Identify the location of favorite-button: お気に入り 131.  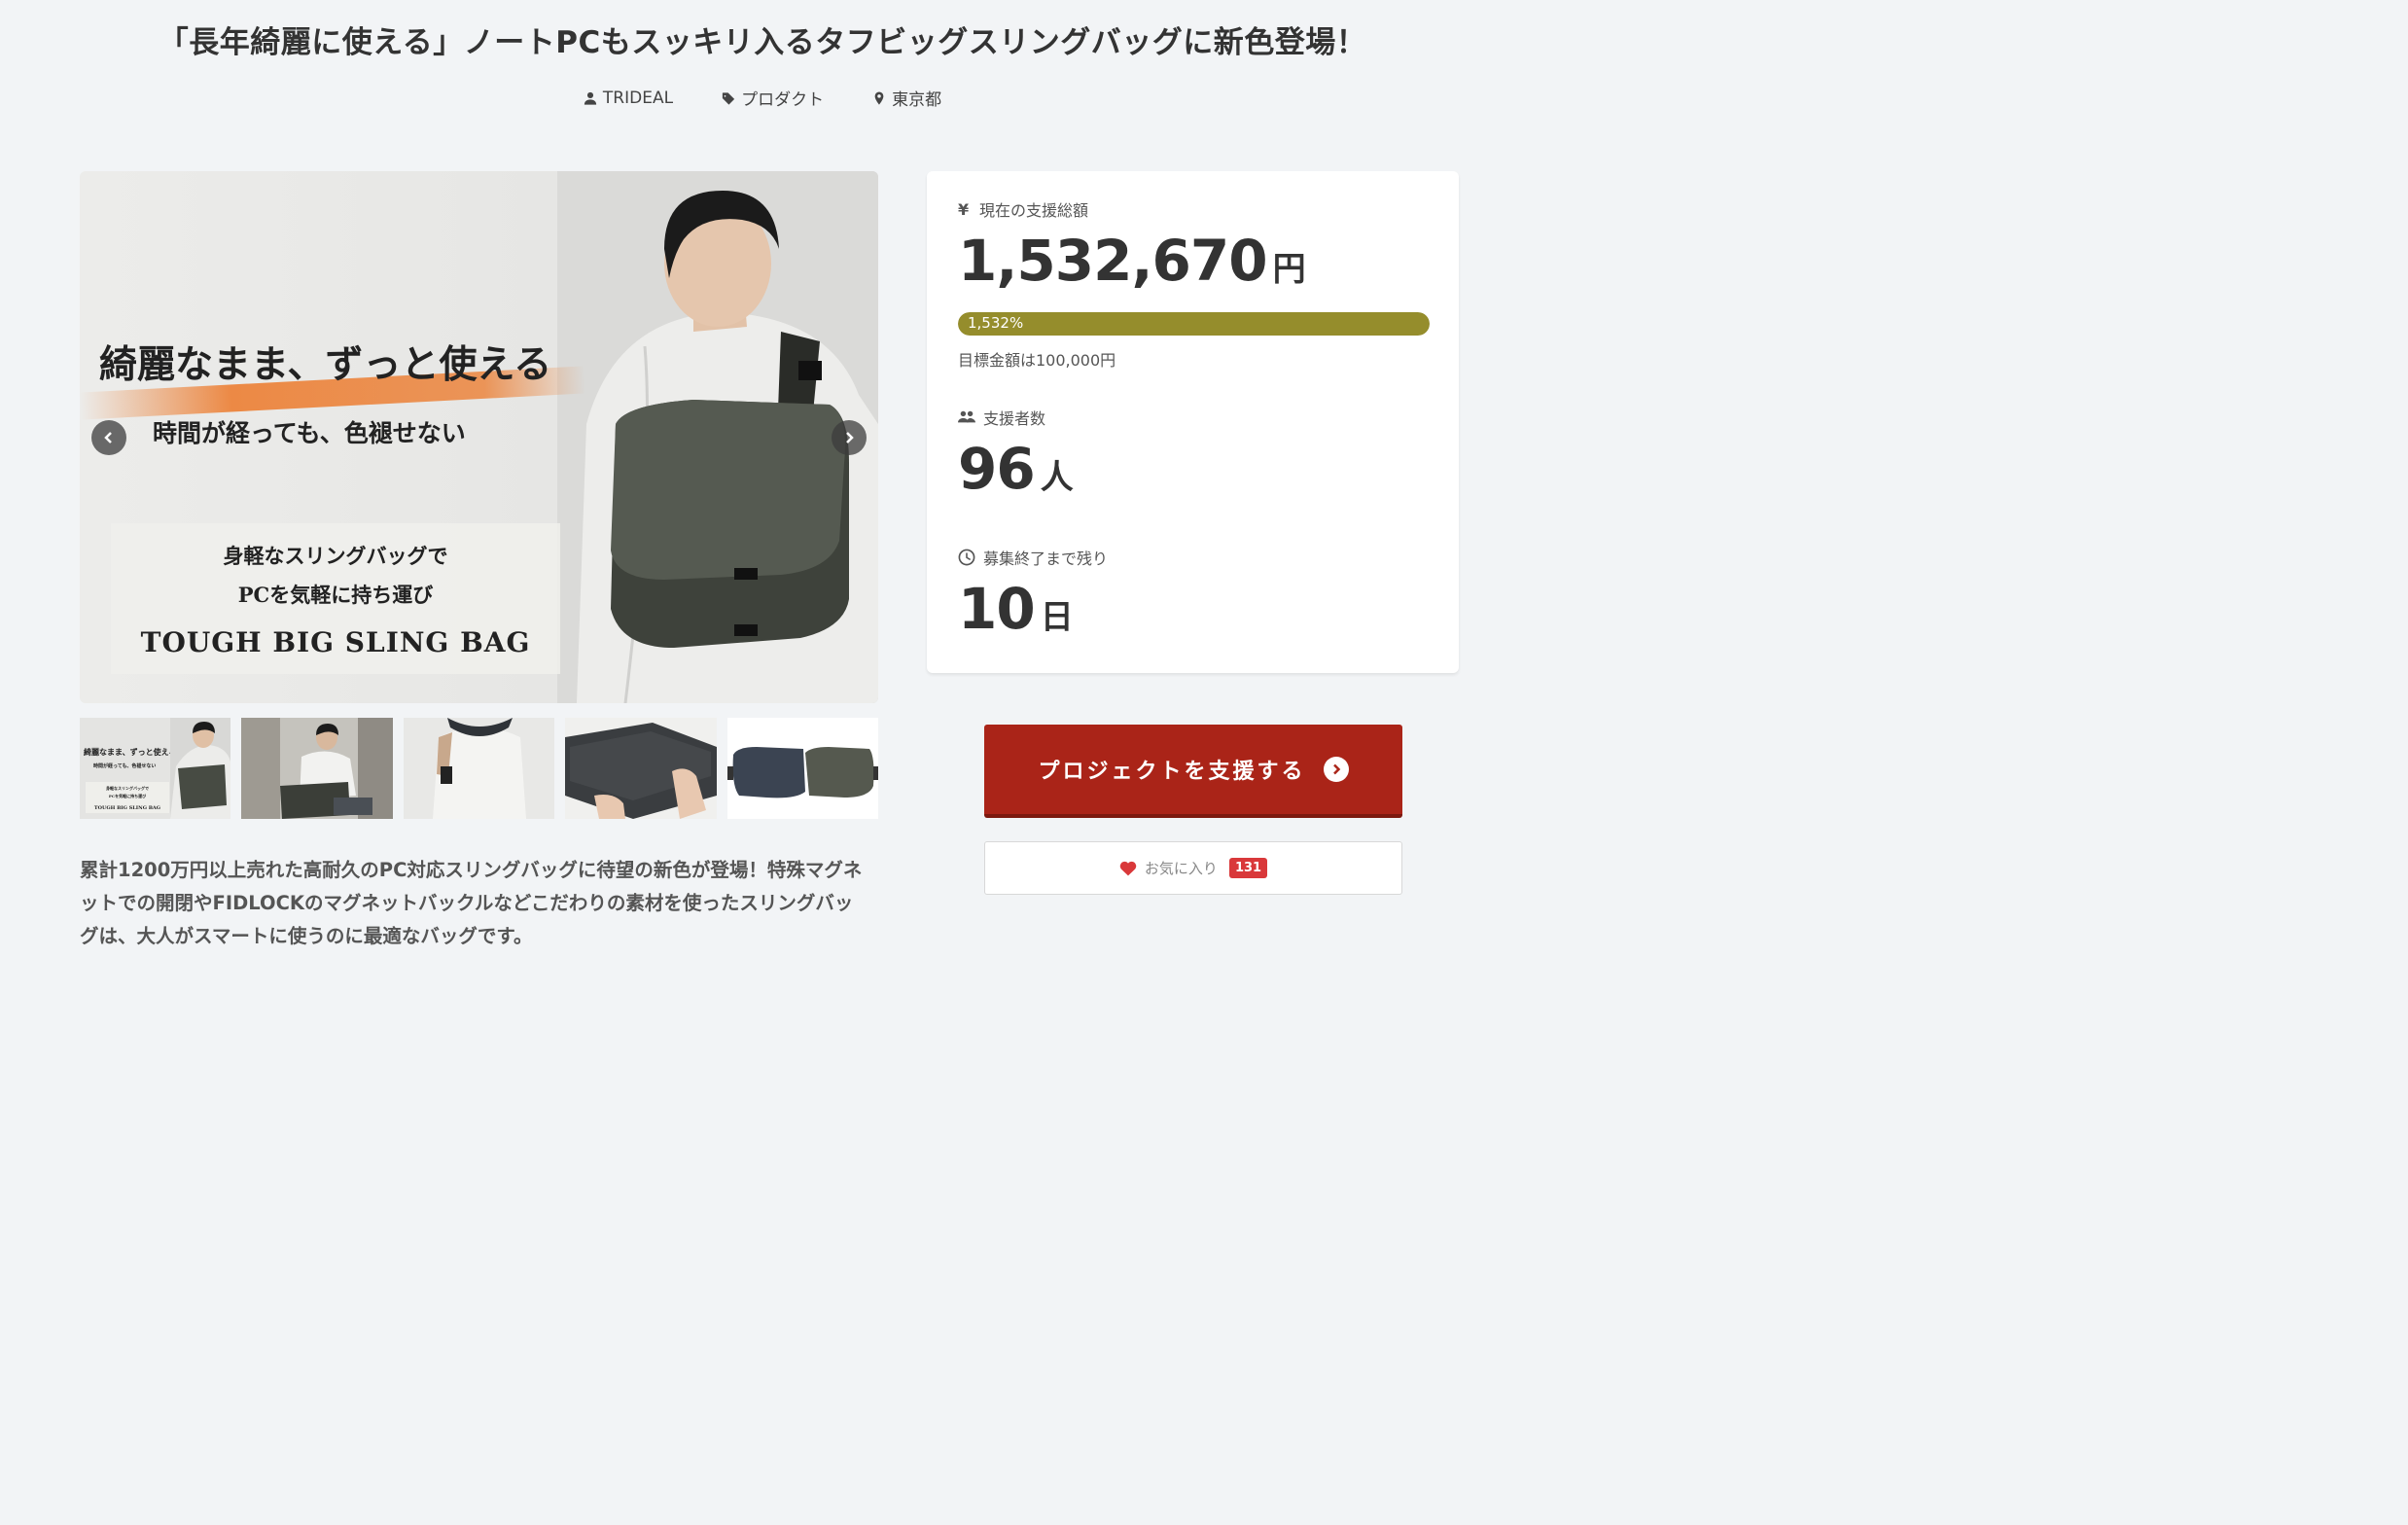
(1193, 868).